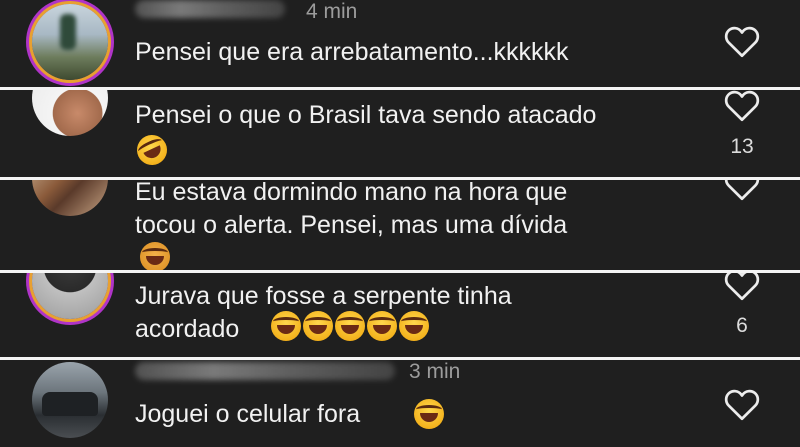 The width and height of the screenshot is (800, 447). What do you see at coordinates (742, 146) in the screenshot?
I see `like-count: 13` at bounding box center [742, 146].